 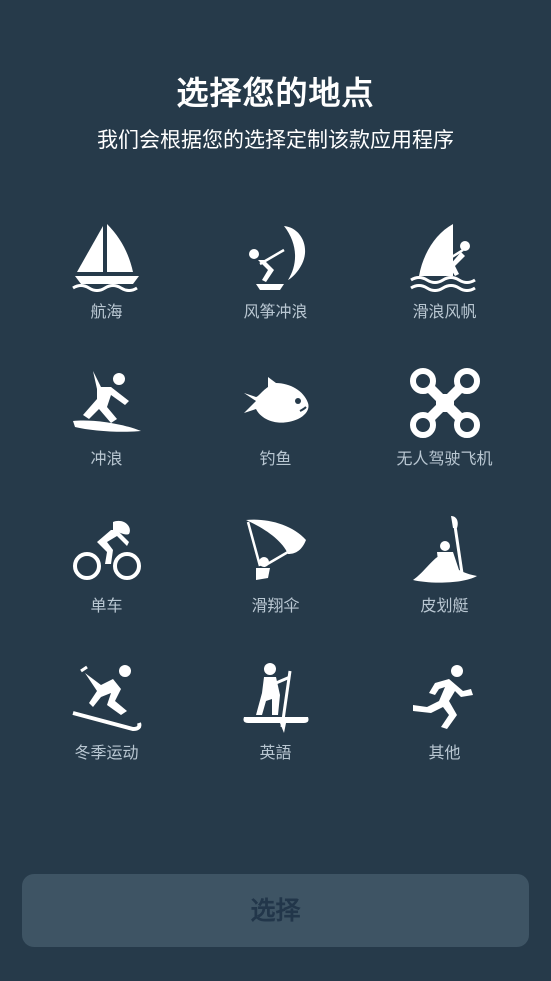 What do you see at coordinates (276, 400) in the screenshot?
I see `fish-icon` at bounding box center [276, 400].